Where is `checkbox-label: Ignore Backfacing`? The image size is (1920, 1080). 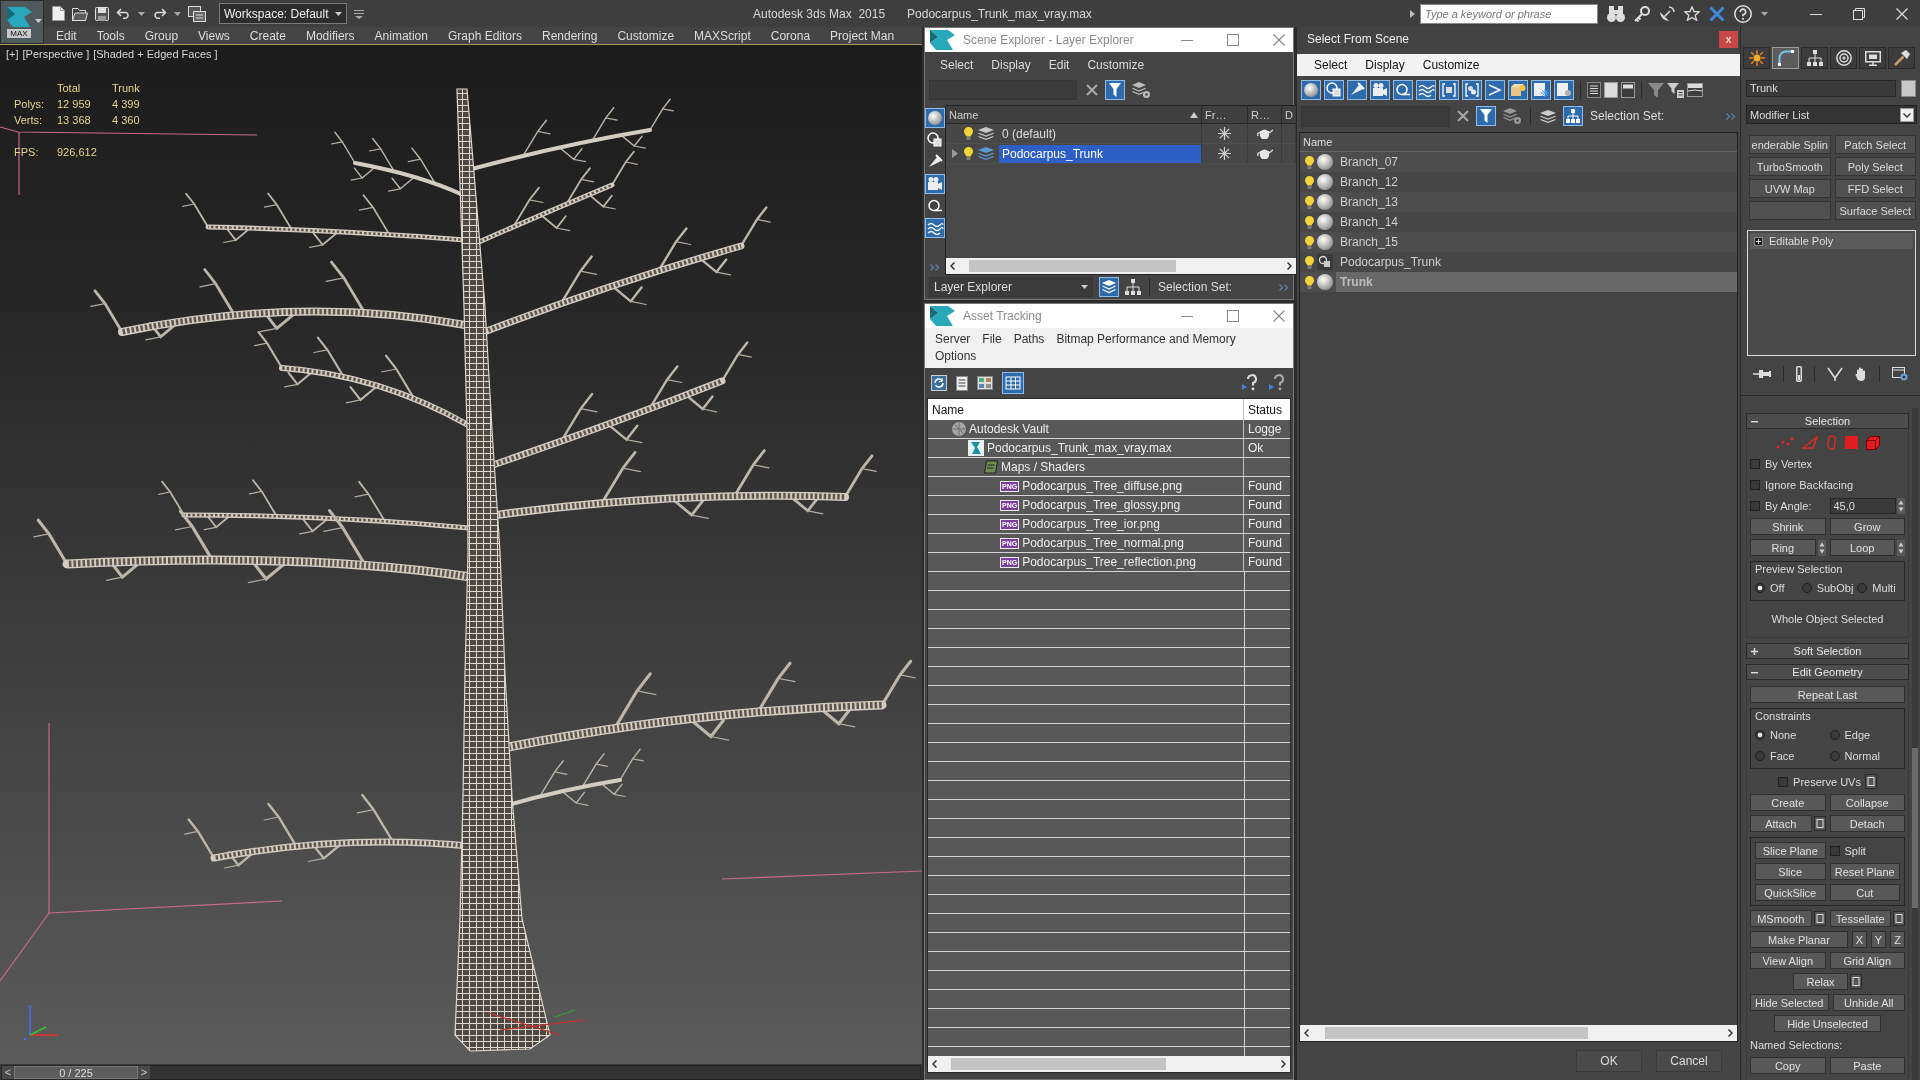 checkbox-label: Ignore Backfacing is located at coordinates (1809, 484).